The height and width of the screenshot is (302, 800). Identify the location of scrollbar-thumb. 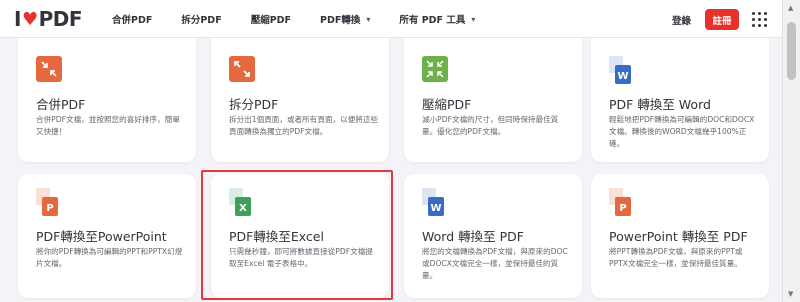
(791, 51).